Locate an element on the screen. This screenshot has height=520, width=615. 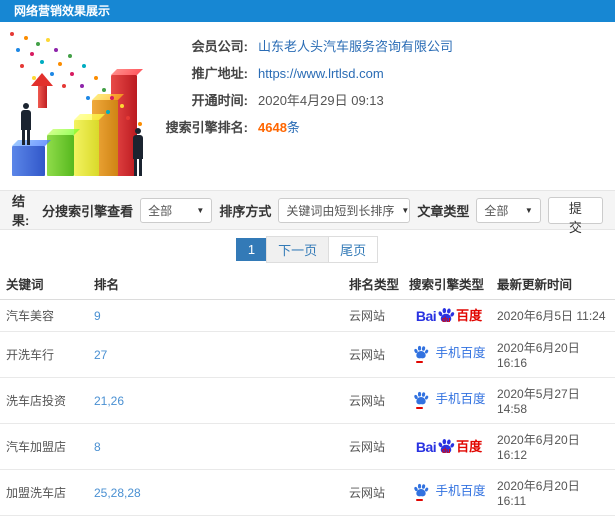
chart-bar-green is located at coordinates (60, 155).